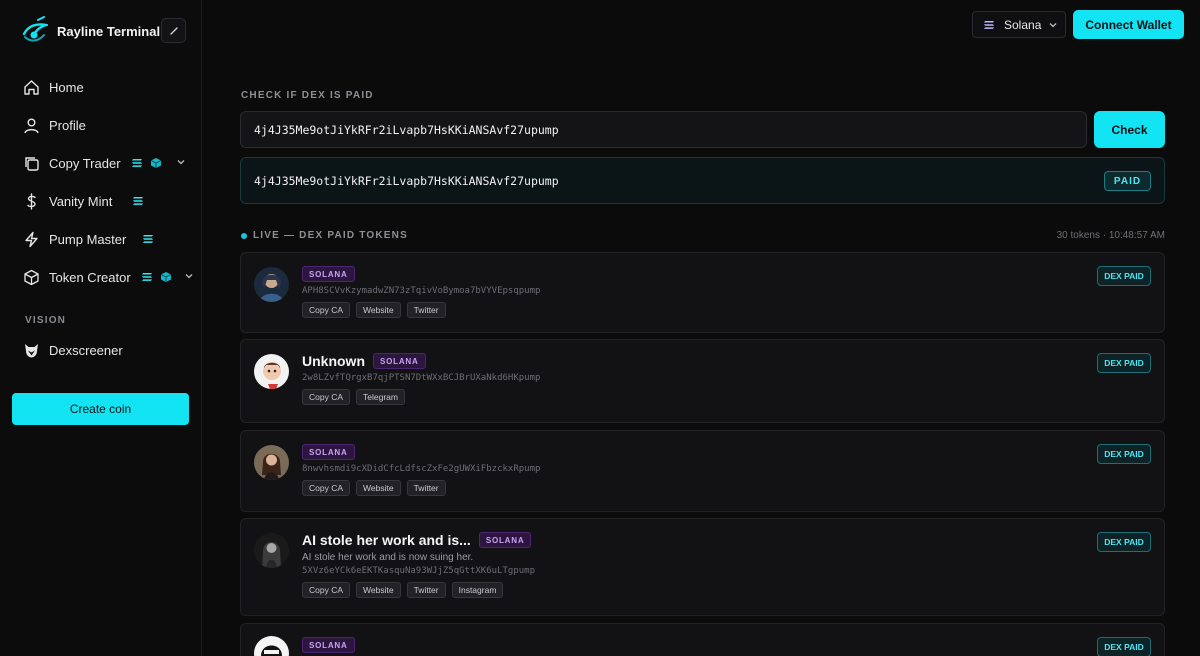 The image size is (1200, 656). Describe the element at coordinates (1129, 129) in the screenshot. I see `check-button: Check` at that location.